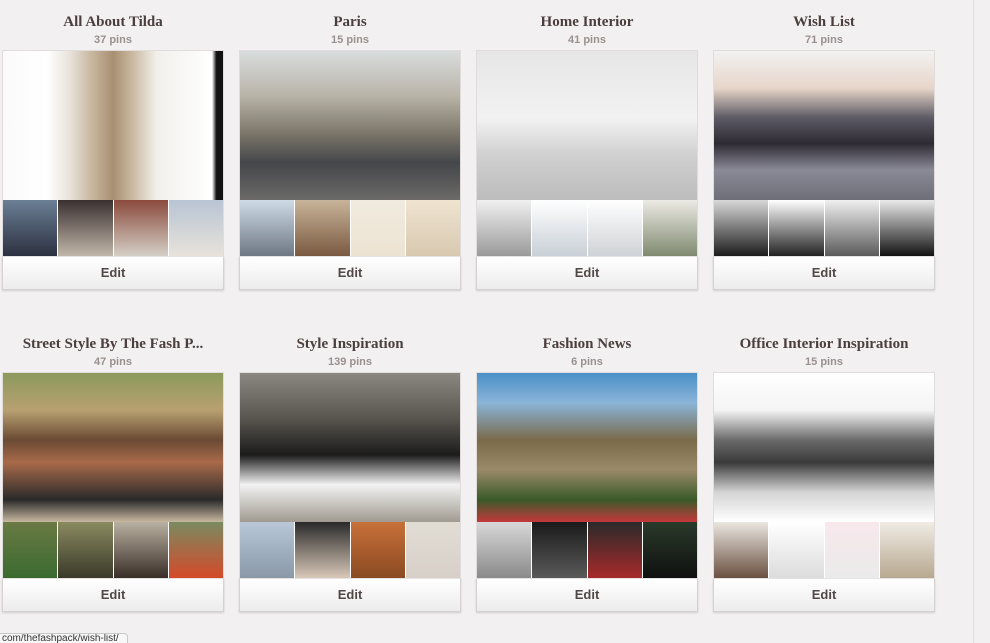  What do you see at coordinates (824, 344) in the screenshot?
I see `board-title: Office Interior Inspiration` at bounding box center [824, 344].